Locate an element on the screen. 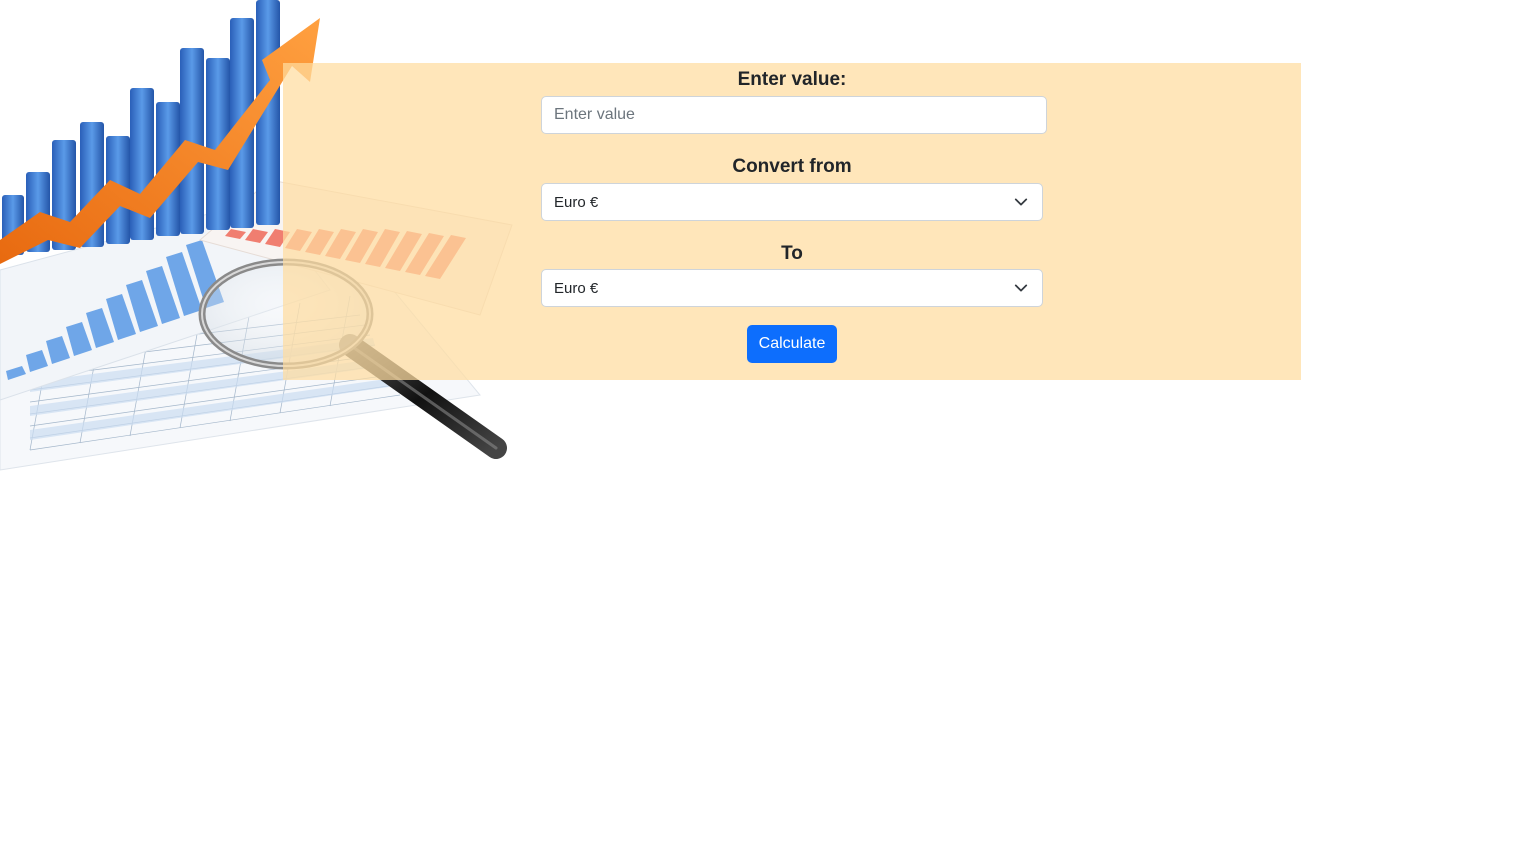 The height and width of the screenshot is (864, 1536). convert-to-select: Euro € is located at coordinates (792, 288).